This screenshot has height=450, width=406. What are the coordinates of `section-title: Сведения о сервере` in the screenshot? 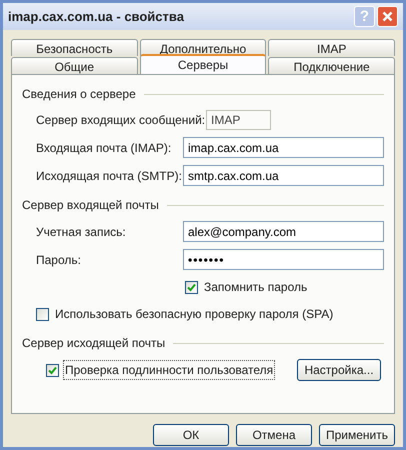 It's located at (79, 94).